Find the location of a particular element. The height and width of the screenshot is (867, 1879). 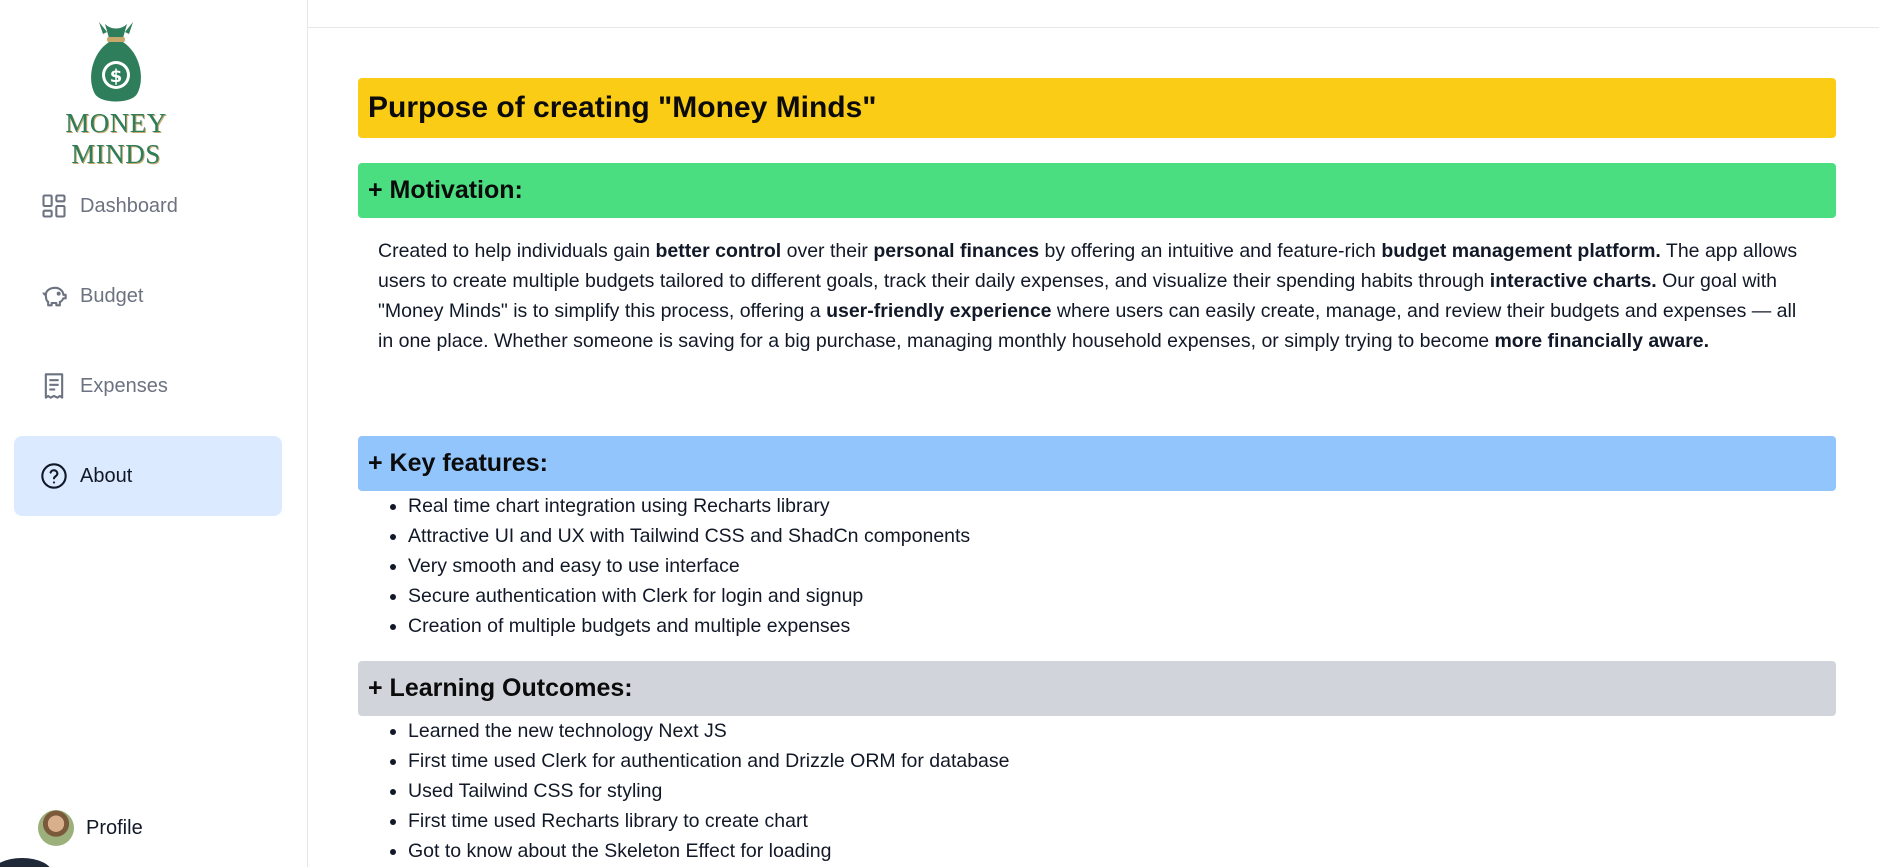

profile-button: Profile is located at coordinates (90, 828).